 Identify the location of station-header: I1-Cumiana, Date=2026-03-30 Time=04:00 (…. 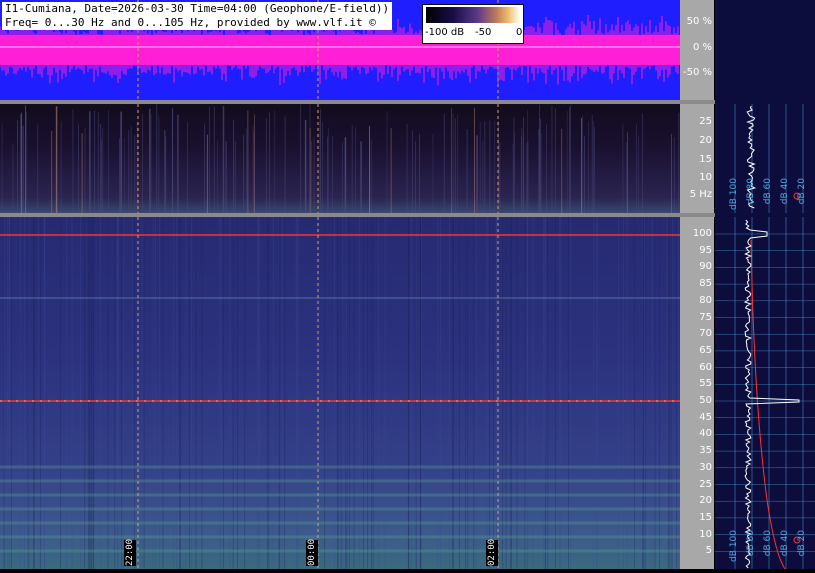
(197, 16).